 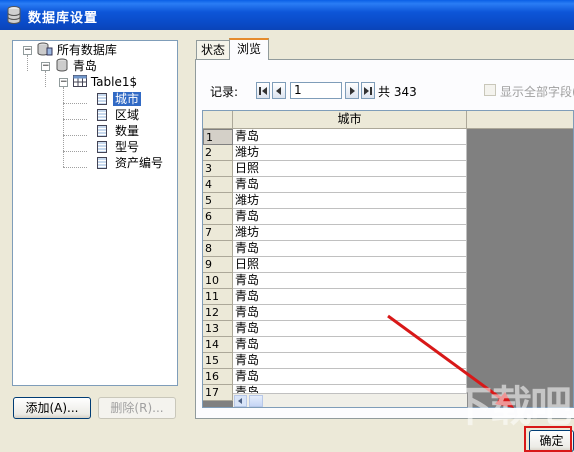 What do you see at coordinates (249, 49) in the screenshot?
I see `tab-browse: 浏览` at bounding box center [249, 49].